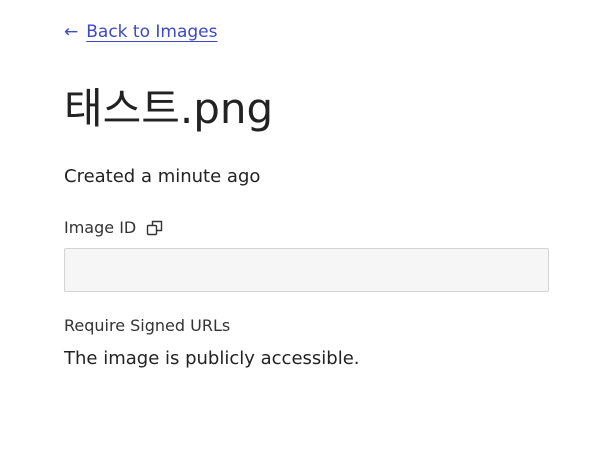 Image resolution: width=596 pixels, height=454 pixels. I want to click on back-to-images-link: ← Back to Images, so click(141, 32).